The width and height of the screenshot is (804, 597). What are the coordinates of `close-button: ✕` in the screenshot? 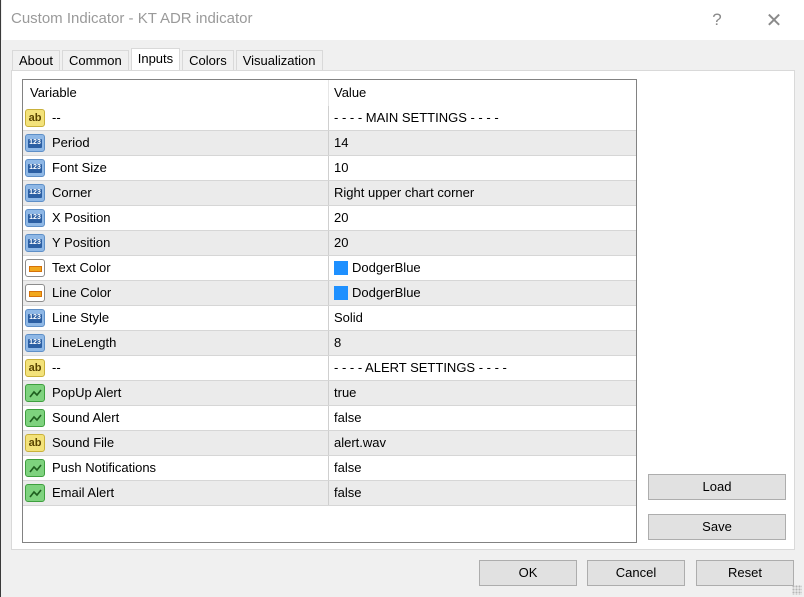 It's located at (774, 20).